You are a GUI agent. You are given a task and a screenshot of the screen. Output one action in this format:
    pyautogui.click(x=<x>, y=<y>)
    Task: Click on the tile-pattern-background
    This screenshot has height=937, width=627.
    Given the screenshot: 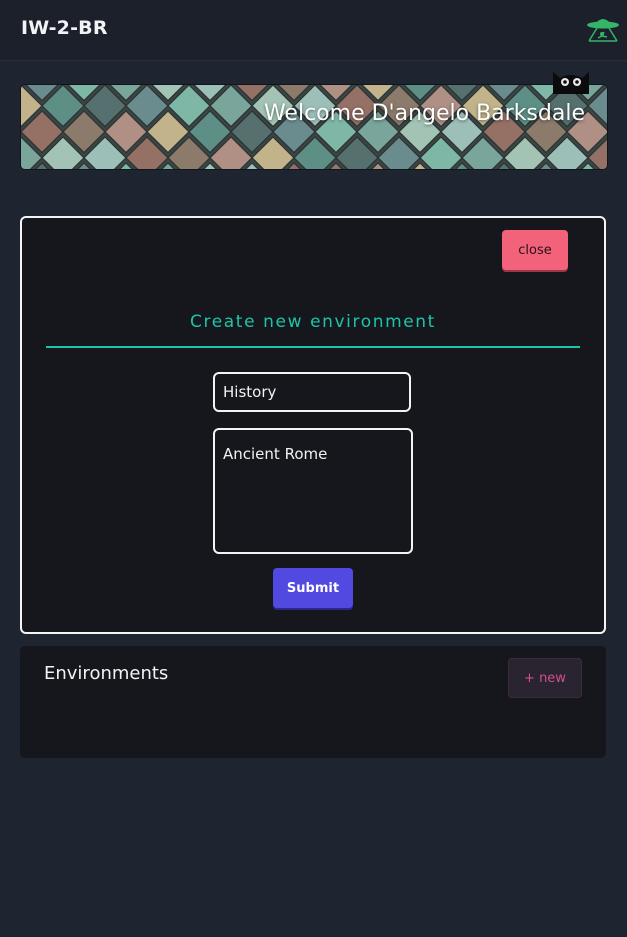 What is the action you would take?
    pyautogui.click(x=314, y=127)
    